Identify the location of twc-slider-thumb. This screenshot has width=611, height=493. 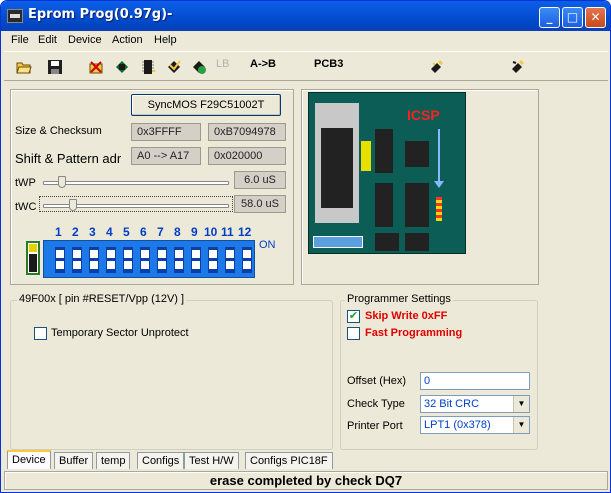
(73, 205).